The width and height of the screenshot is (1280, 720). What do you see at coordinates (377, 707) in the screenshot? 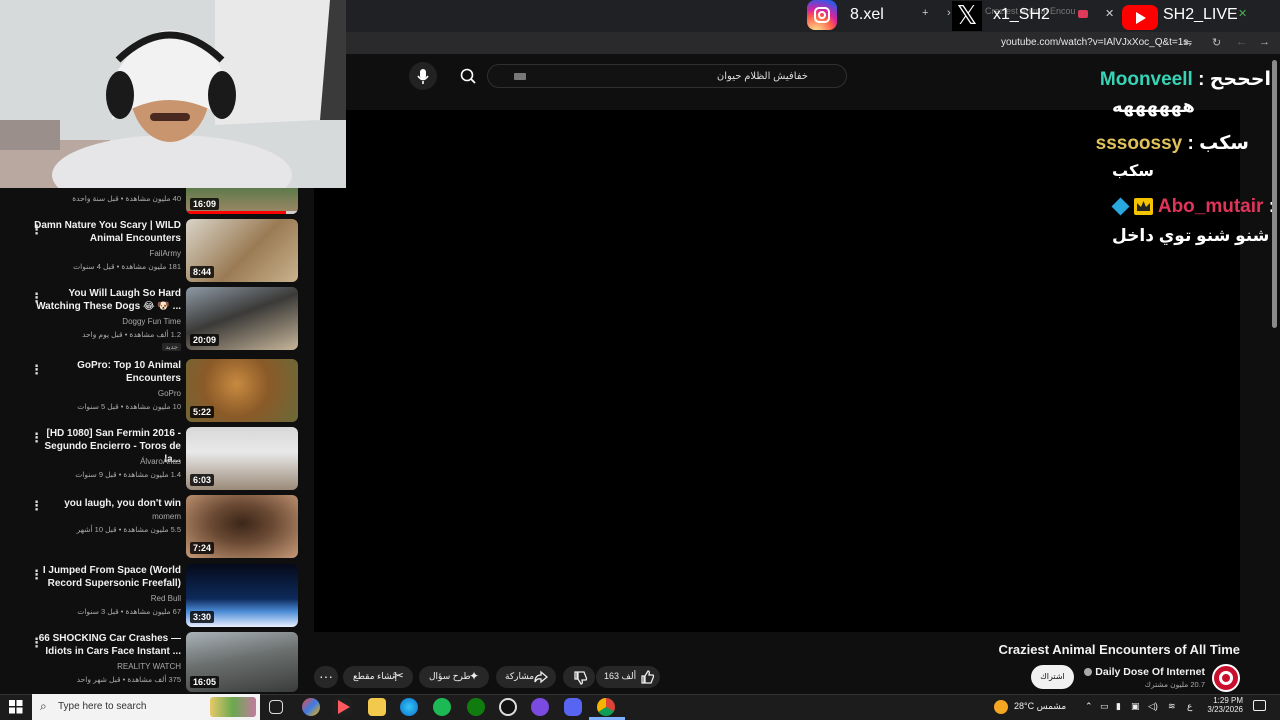
I see `file-explorer-icon` at bounding box center [377, 707].